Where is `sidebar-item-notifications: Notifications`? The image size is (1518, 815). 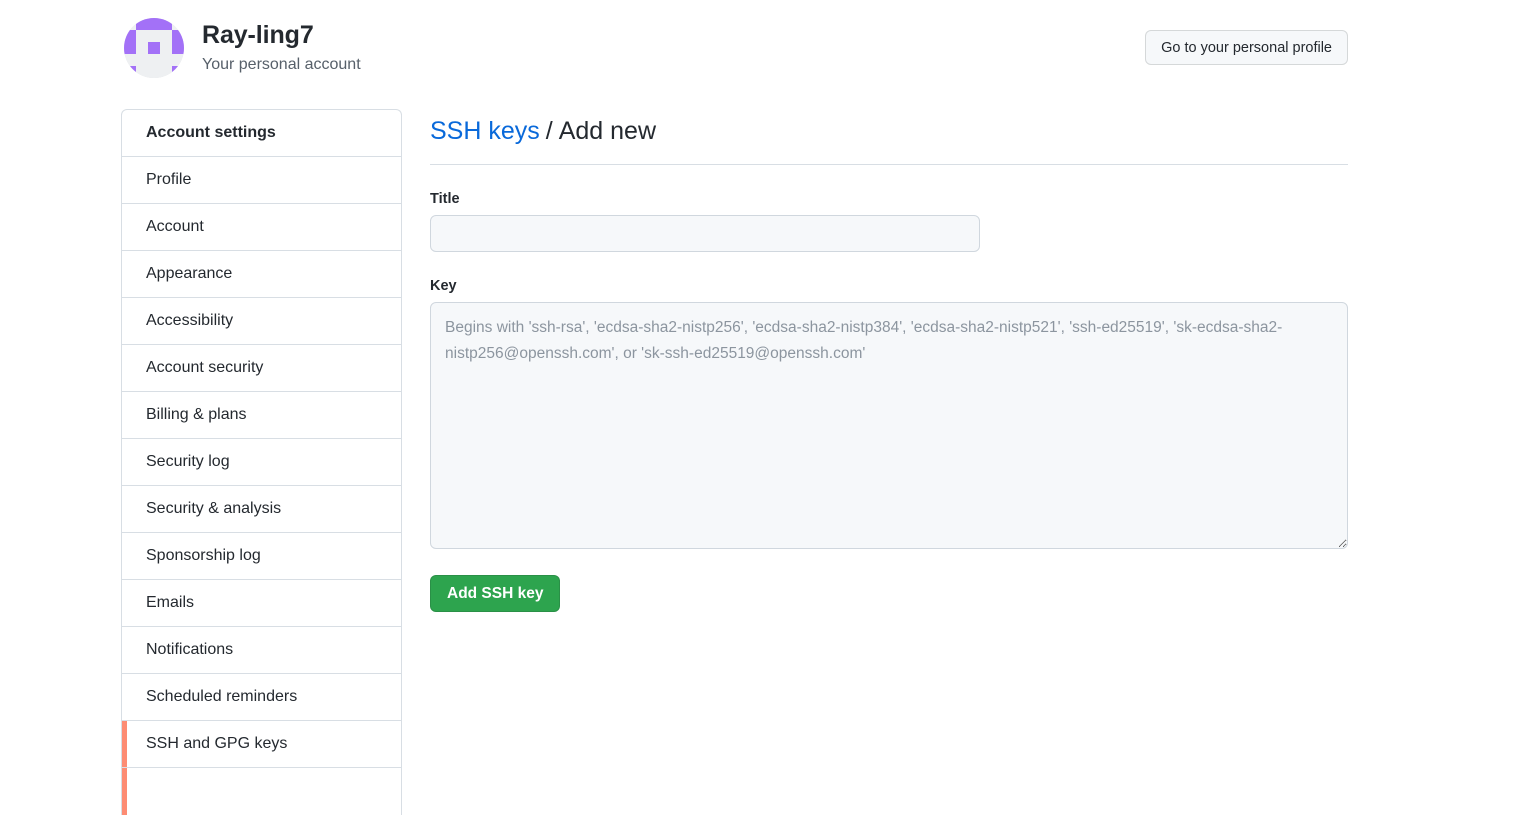
sidebar-item-notifications: Notifications is located at coordinates (261, 650).